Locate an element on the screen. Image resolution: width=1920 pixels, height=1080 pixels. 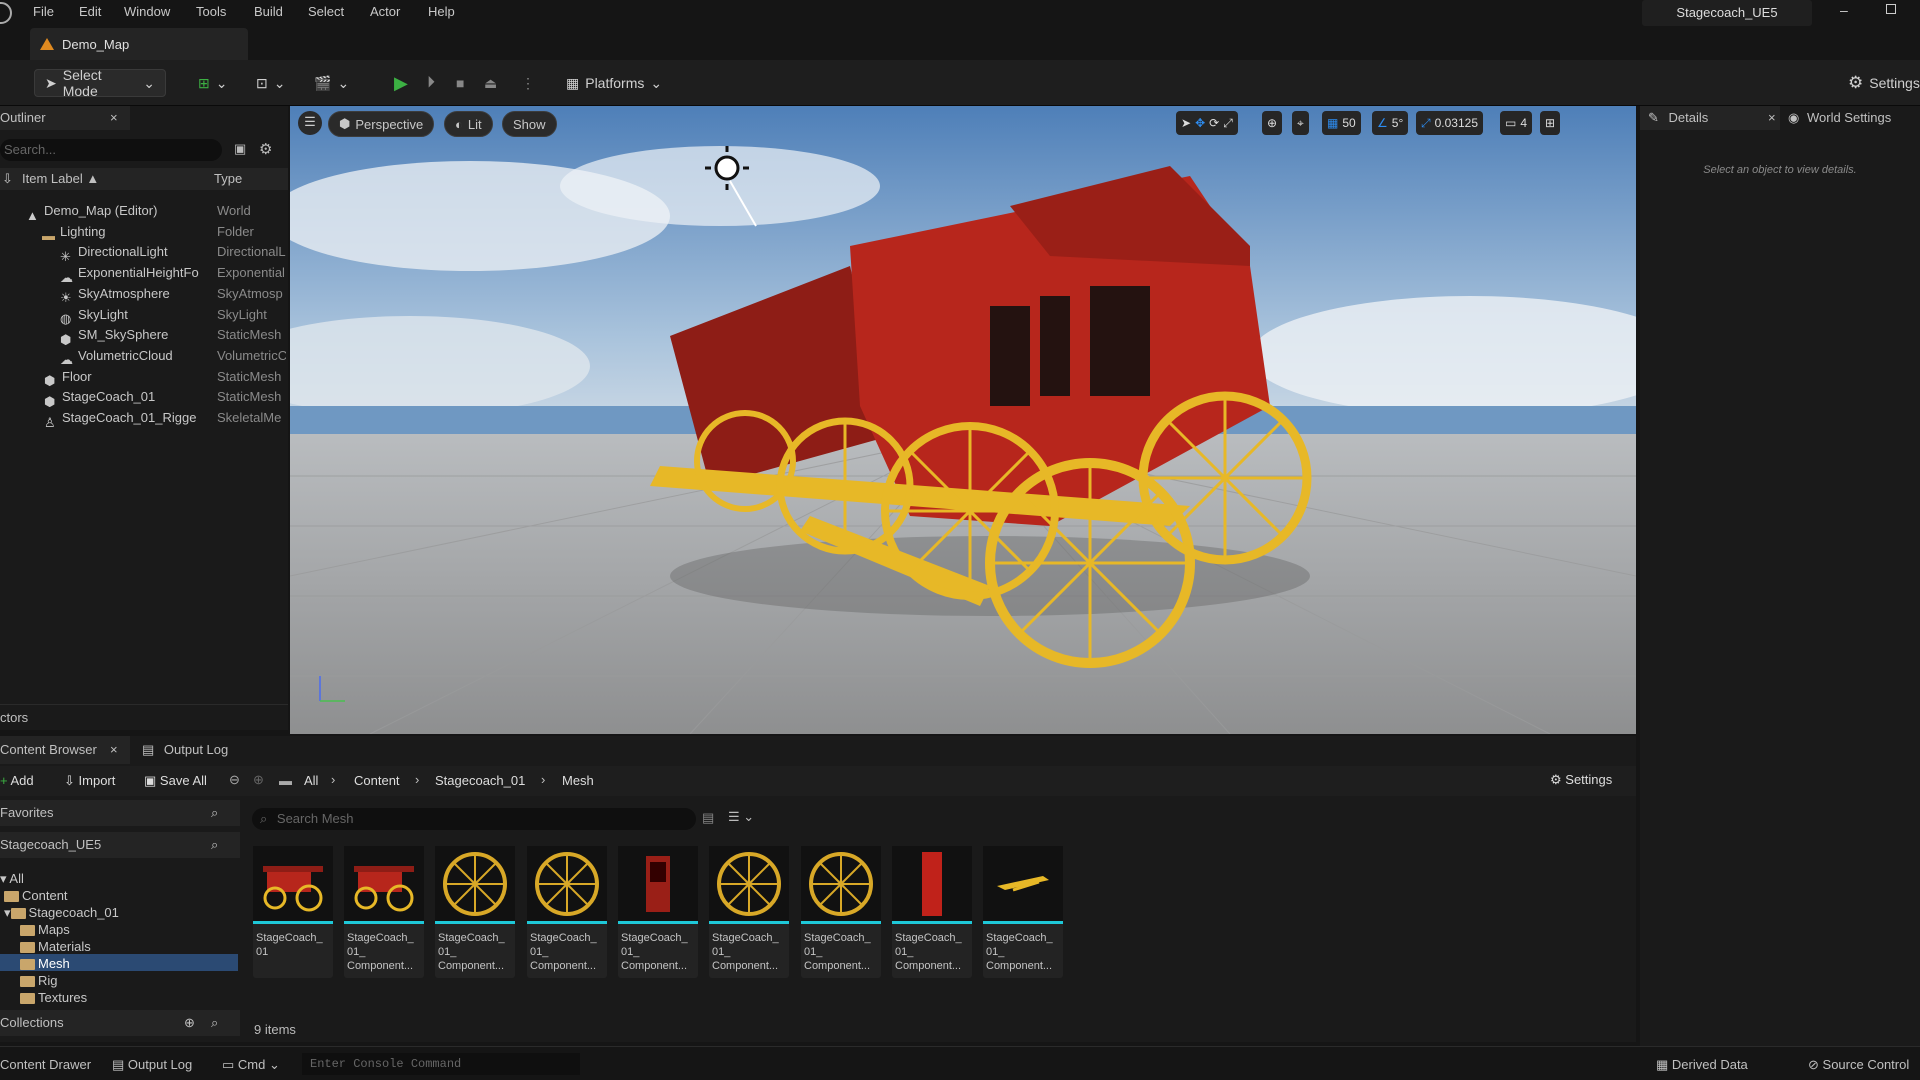
source-control-button: ⊘ Source Control is located at coordinates (1858, 1065).